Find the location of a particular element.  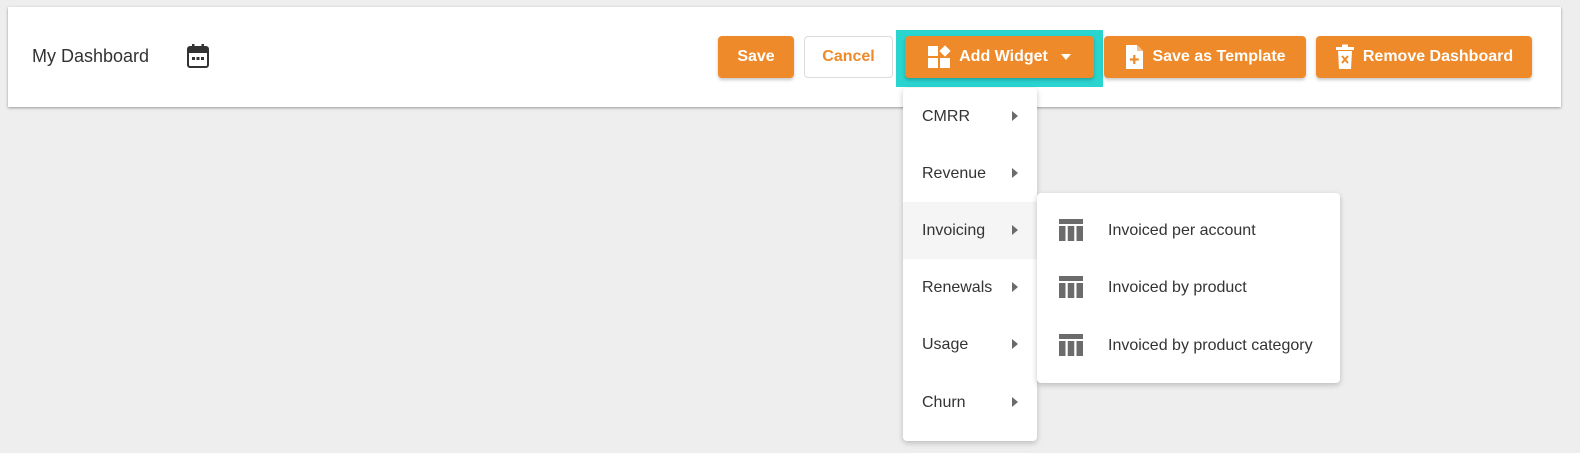

remove-dashboard-button: Remove Dashboard is located at coordinates (1424, 57).